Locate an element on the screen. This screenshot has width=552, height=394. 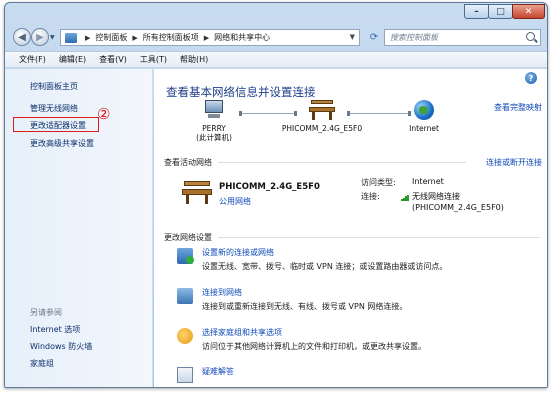
task-desc-connect-network: 连接到或重新连接到无线、有线、拨号或 VPN 网络连接。 is located at coordinates (305, 306).